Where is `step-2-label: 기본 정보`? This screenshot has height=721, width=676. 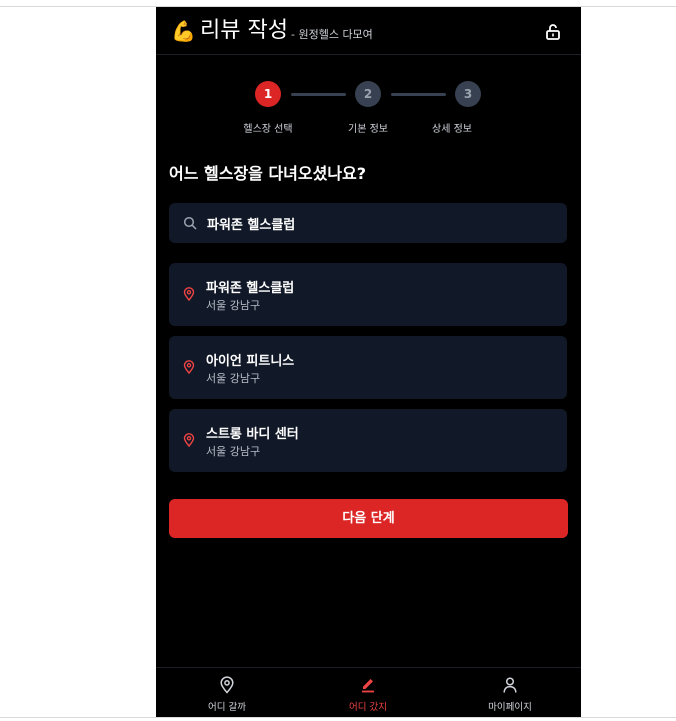 step-2-label: 기본 정보 is located at coordinates (368, 129).